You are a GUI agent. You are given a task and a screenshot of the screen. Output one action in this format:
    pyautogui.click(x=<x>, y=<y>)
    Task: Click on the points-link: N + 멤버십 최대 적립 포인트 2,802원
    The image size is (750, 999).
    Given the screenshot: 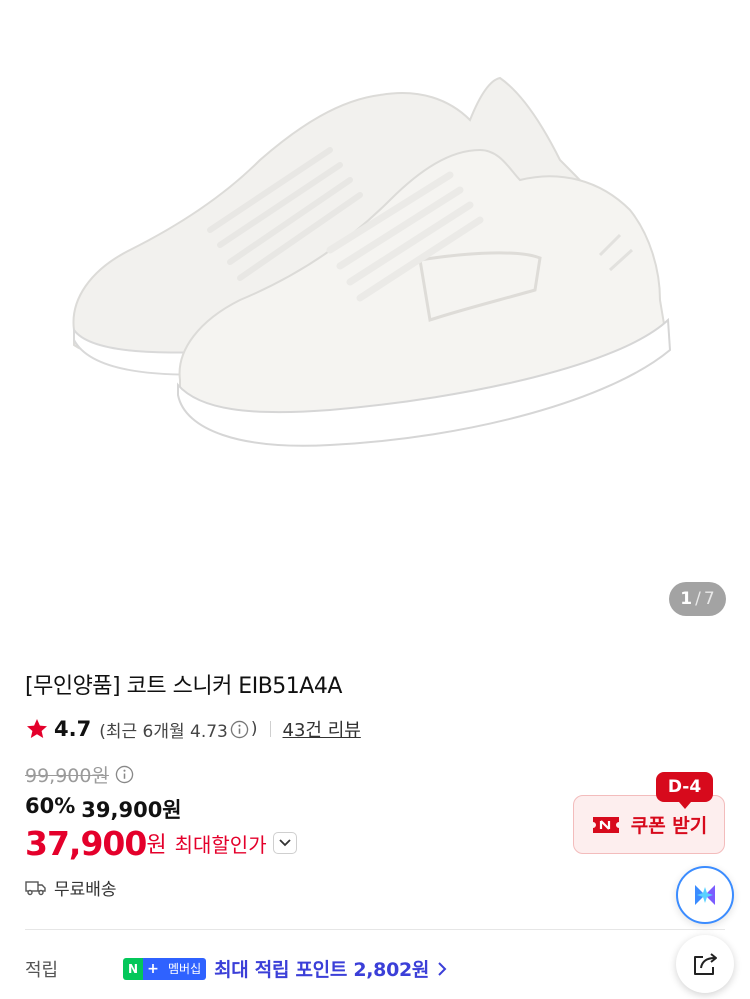 What is the action you would take?
    pyautogui.click(x=285, y=968)
    